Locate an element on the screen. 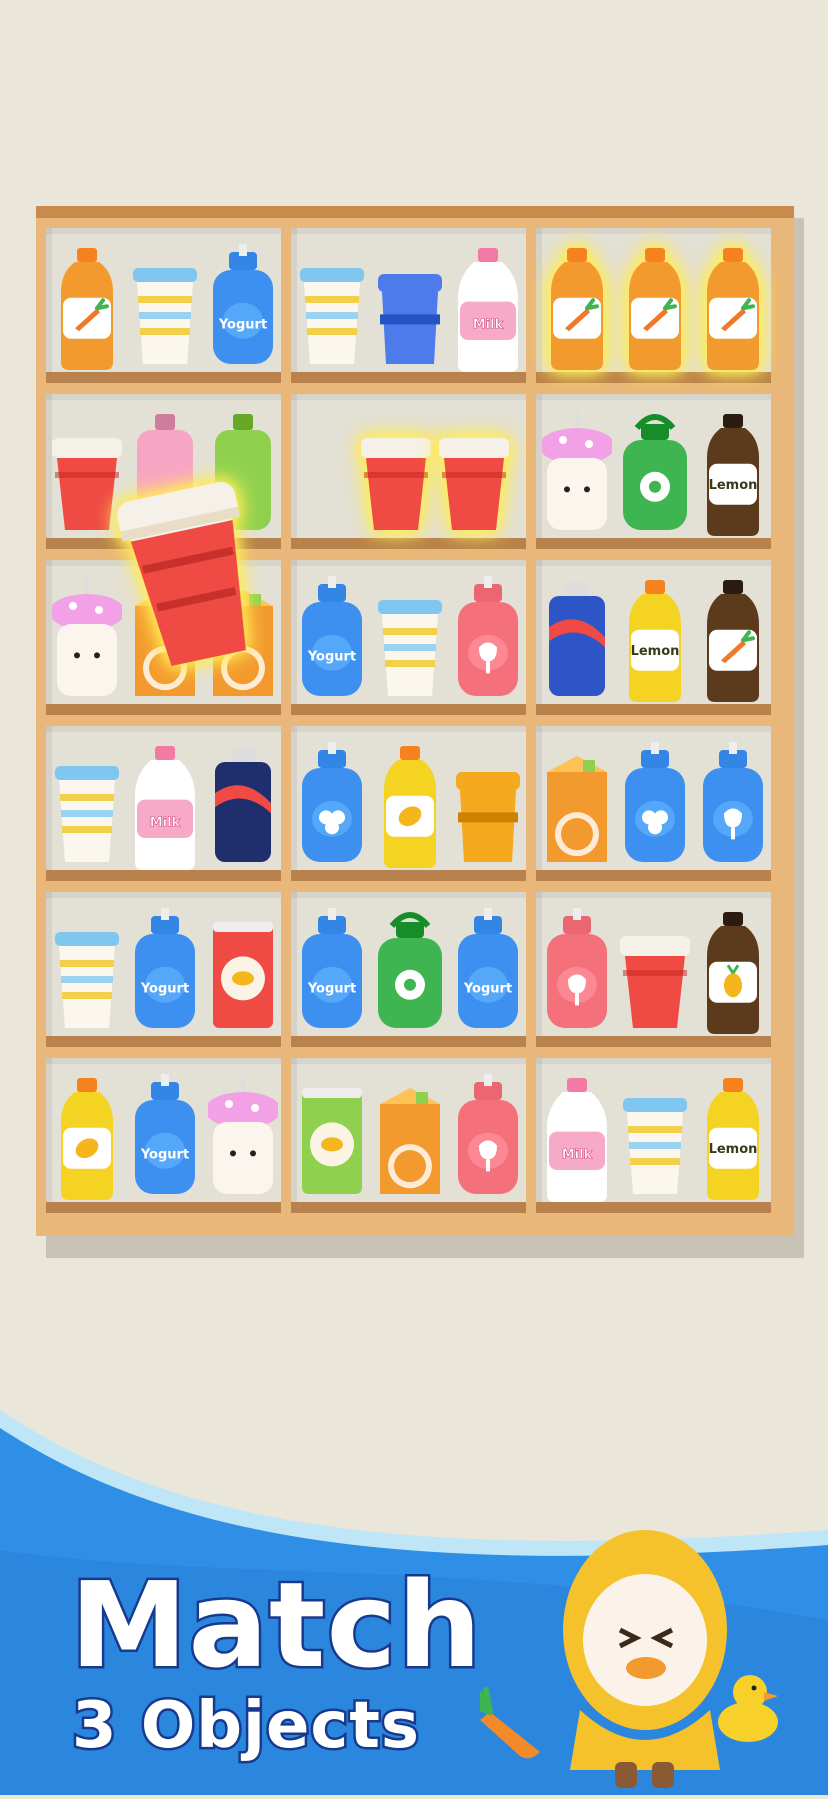  shelf-cell-r6-c2 is located at coordinates (408, 1135).